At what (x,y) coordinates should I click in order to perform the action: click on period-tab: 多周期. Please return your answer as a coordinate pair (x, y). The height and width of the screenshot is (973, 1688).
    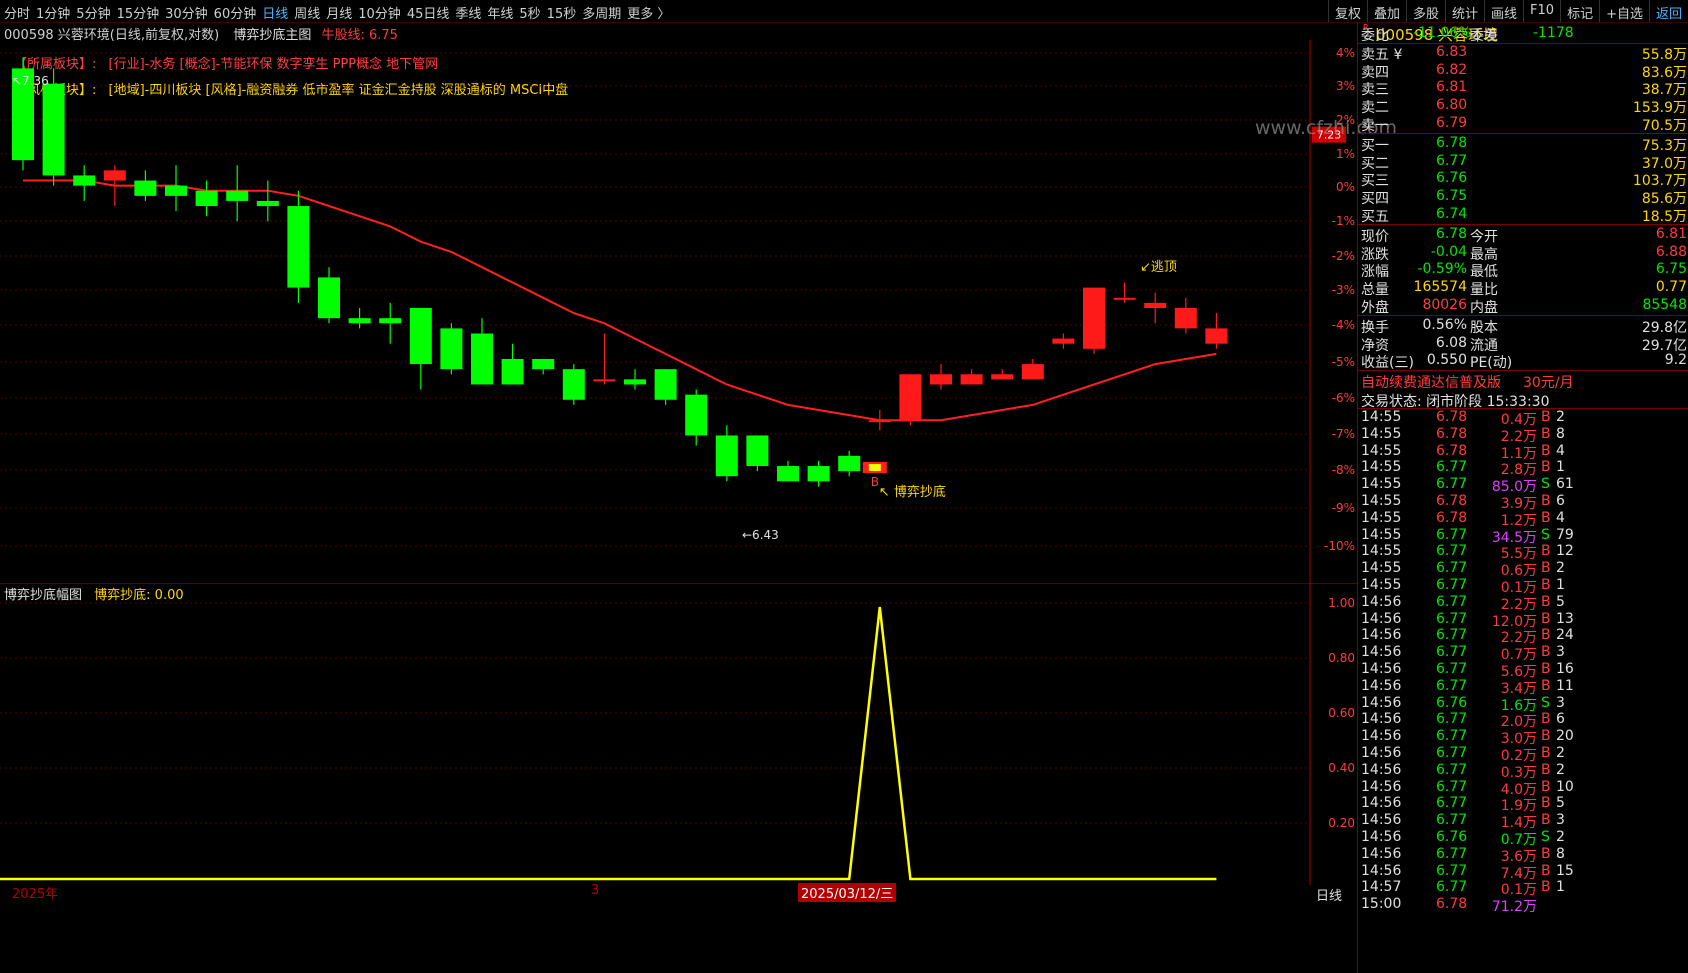
    Looking at the image, I should click on (601, 14).